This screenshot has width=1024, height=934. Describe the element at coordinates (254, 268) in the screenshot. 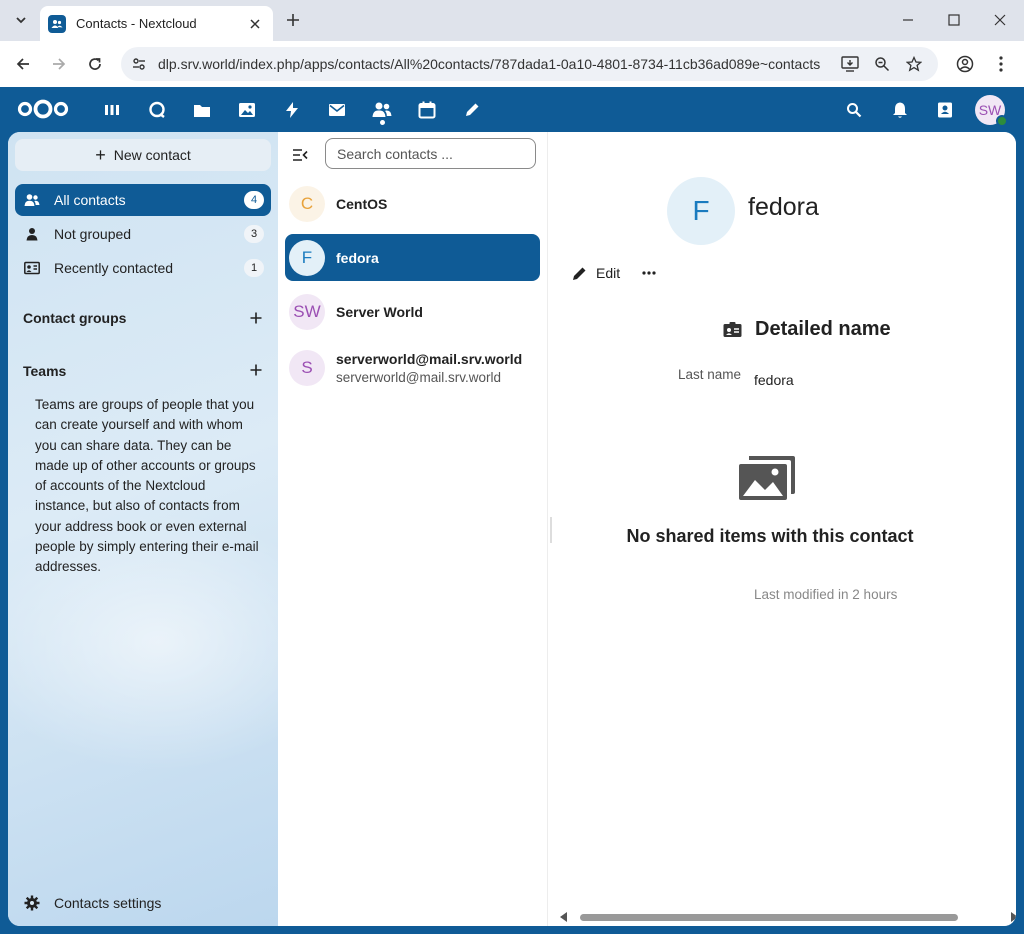

I see `count-badge: 1` at that location.